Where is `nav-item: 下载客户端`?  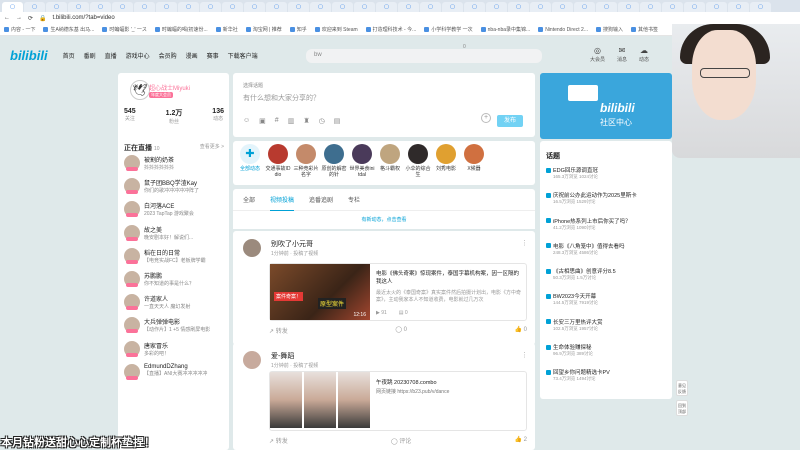 nav-item: 下载客户端 is located at coordinates (243, 55).